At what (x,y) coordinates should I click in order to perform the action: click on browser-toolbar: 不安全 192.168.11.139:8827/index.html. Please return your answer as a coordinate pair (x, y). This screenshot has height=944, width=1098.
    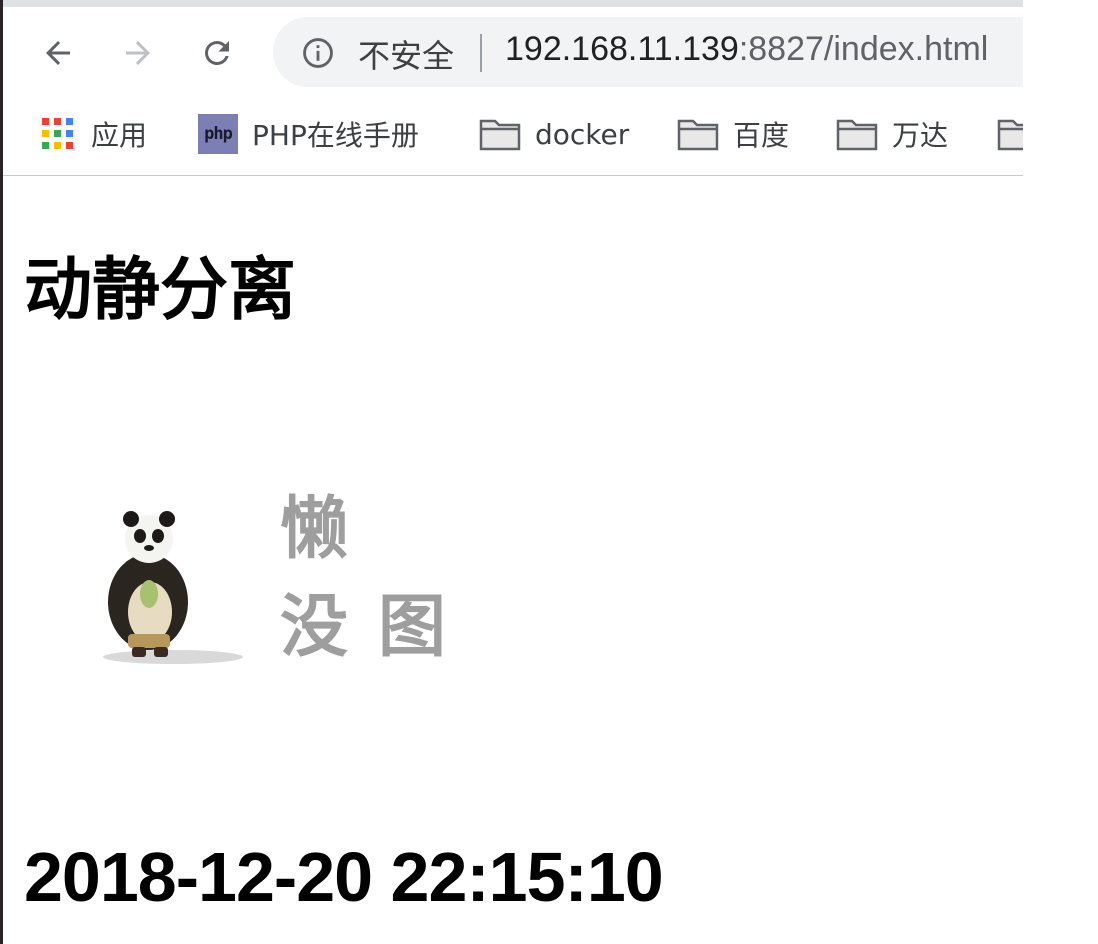
    Looking at the image, I should click on (513, 52).